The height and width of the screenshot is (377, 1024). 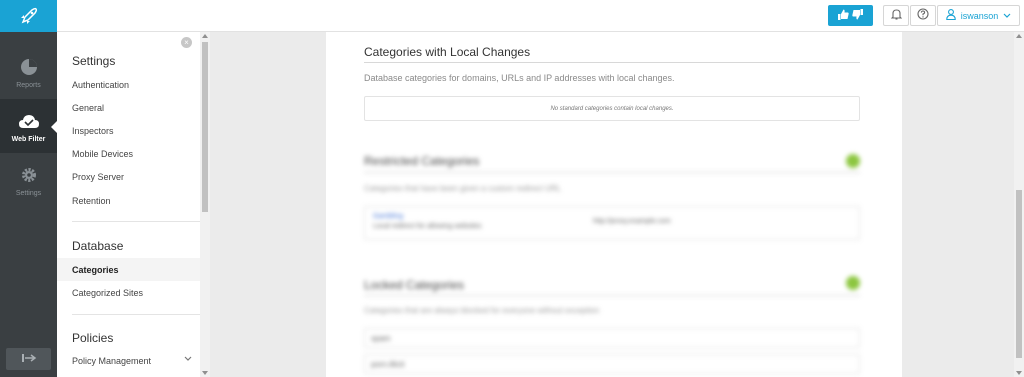 I want to click on sidebar-item-inspectors: Inspectors, so click(x=128, y=130).